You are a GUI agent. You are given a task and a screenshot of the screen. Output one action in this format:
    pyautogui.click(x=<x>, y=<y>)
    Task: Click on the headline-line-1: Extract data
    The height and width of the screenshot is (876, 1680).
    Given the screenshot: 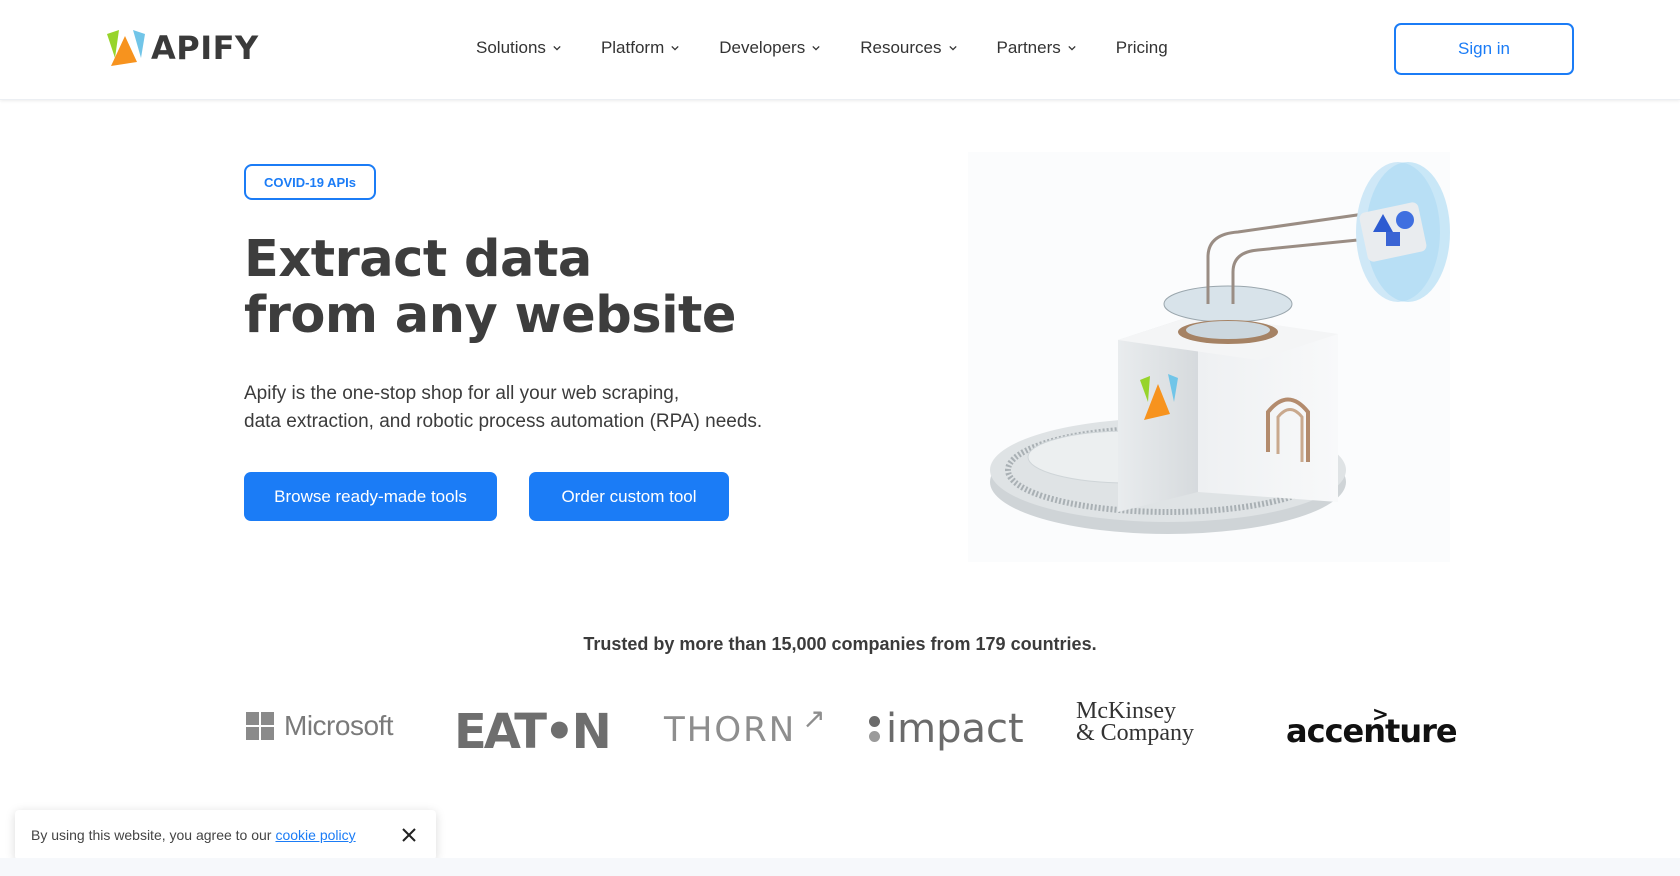 What is the action you would take?
    pyautogui.click(x=418, y=259)
    